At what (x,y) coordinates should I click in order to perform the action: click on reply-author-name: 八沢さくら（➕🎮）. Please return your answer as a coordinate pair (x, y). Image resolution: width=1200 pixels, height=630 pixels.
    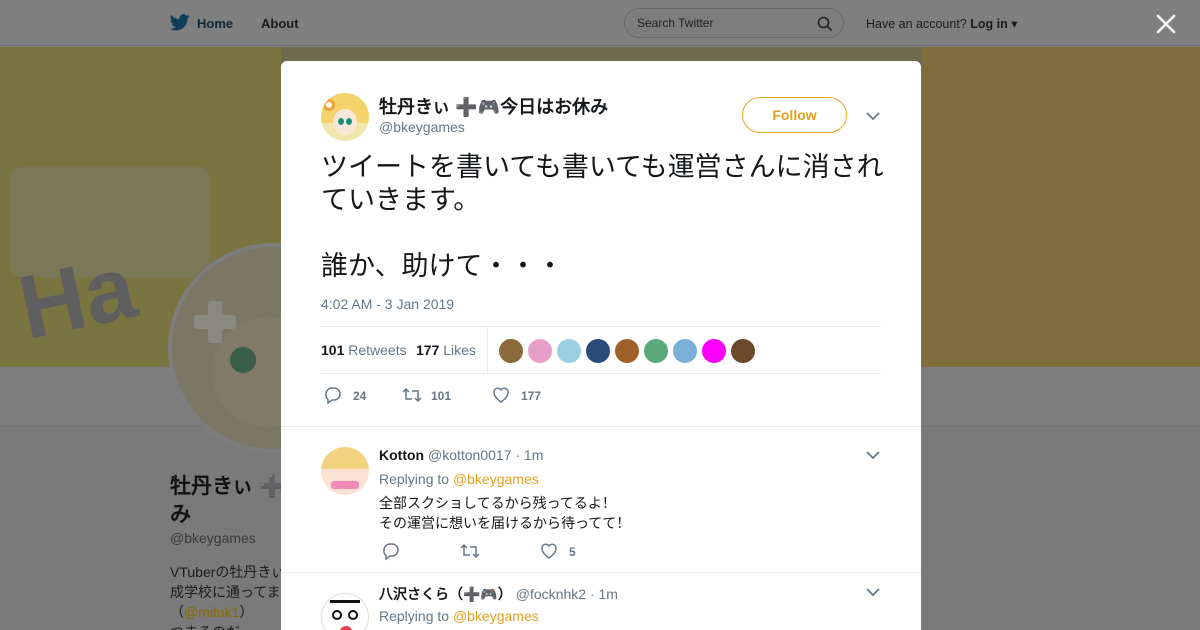
    Looking at the image, I should click on (445, 594).